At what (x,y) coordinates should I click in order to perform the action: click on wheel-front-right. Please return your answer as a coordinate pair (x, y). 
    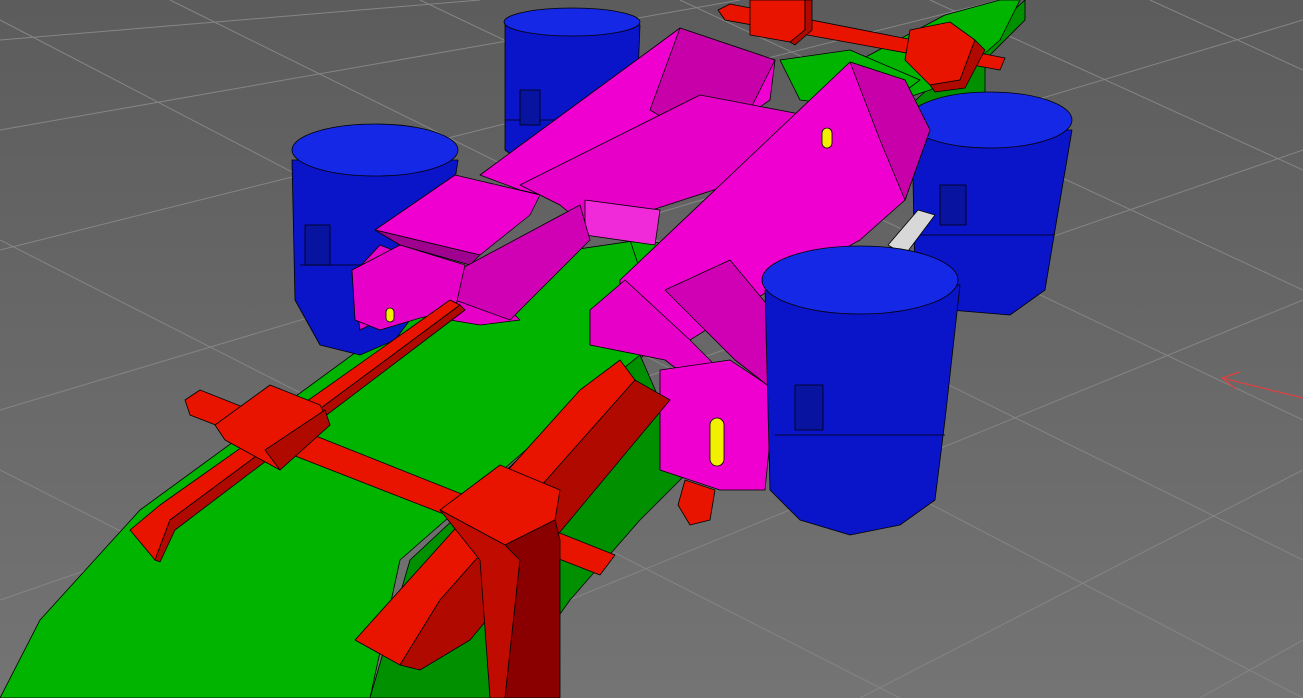
    Looking at the image, I should click on (861, 390).